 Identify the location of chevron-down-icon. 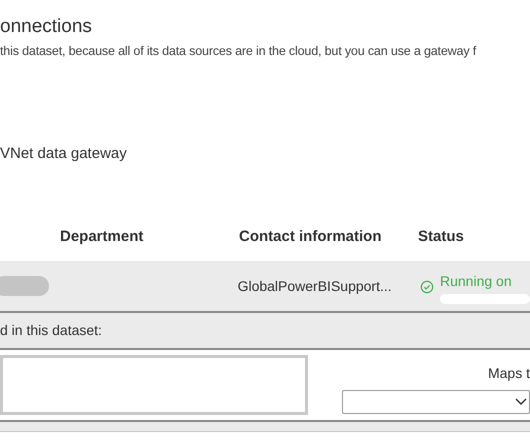
(521, 402).